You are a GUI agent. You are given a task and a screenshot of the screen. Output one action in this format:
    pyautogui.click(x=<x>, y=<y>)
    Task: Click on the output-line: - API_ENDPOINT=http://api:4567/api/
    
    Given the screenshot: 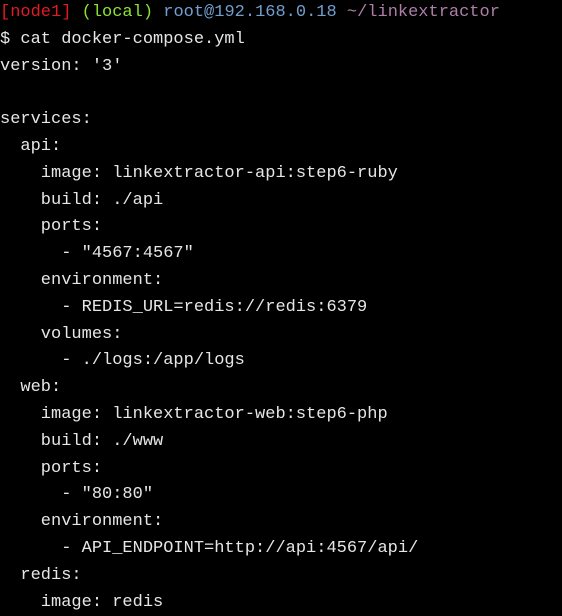 What is the action you would take?
    pyautogui.click(x=209, y=548)
    